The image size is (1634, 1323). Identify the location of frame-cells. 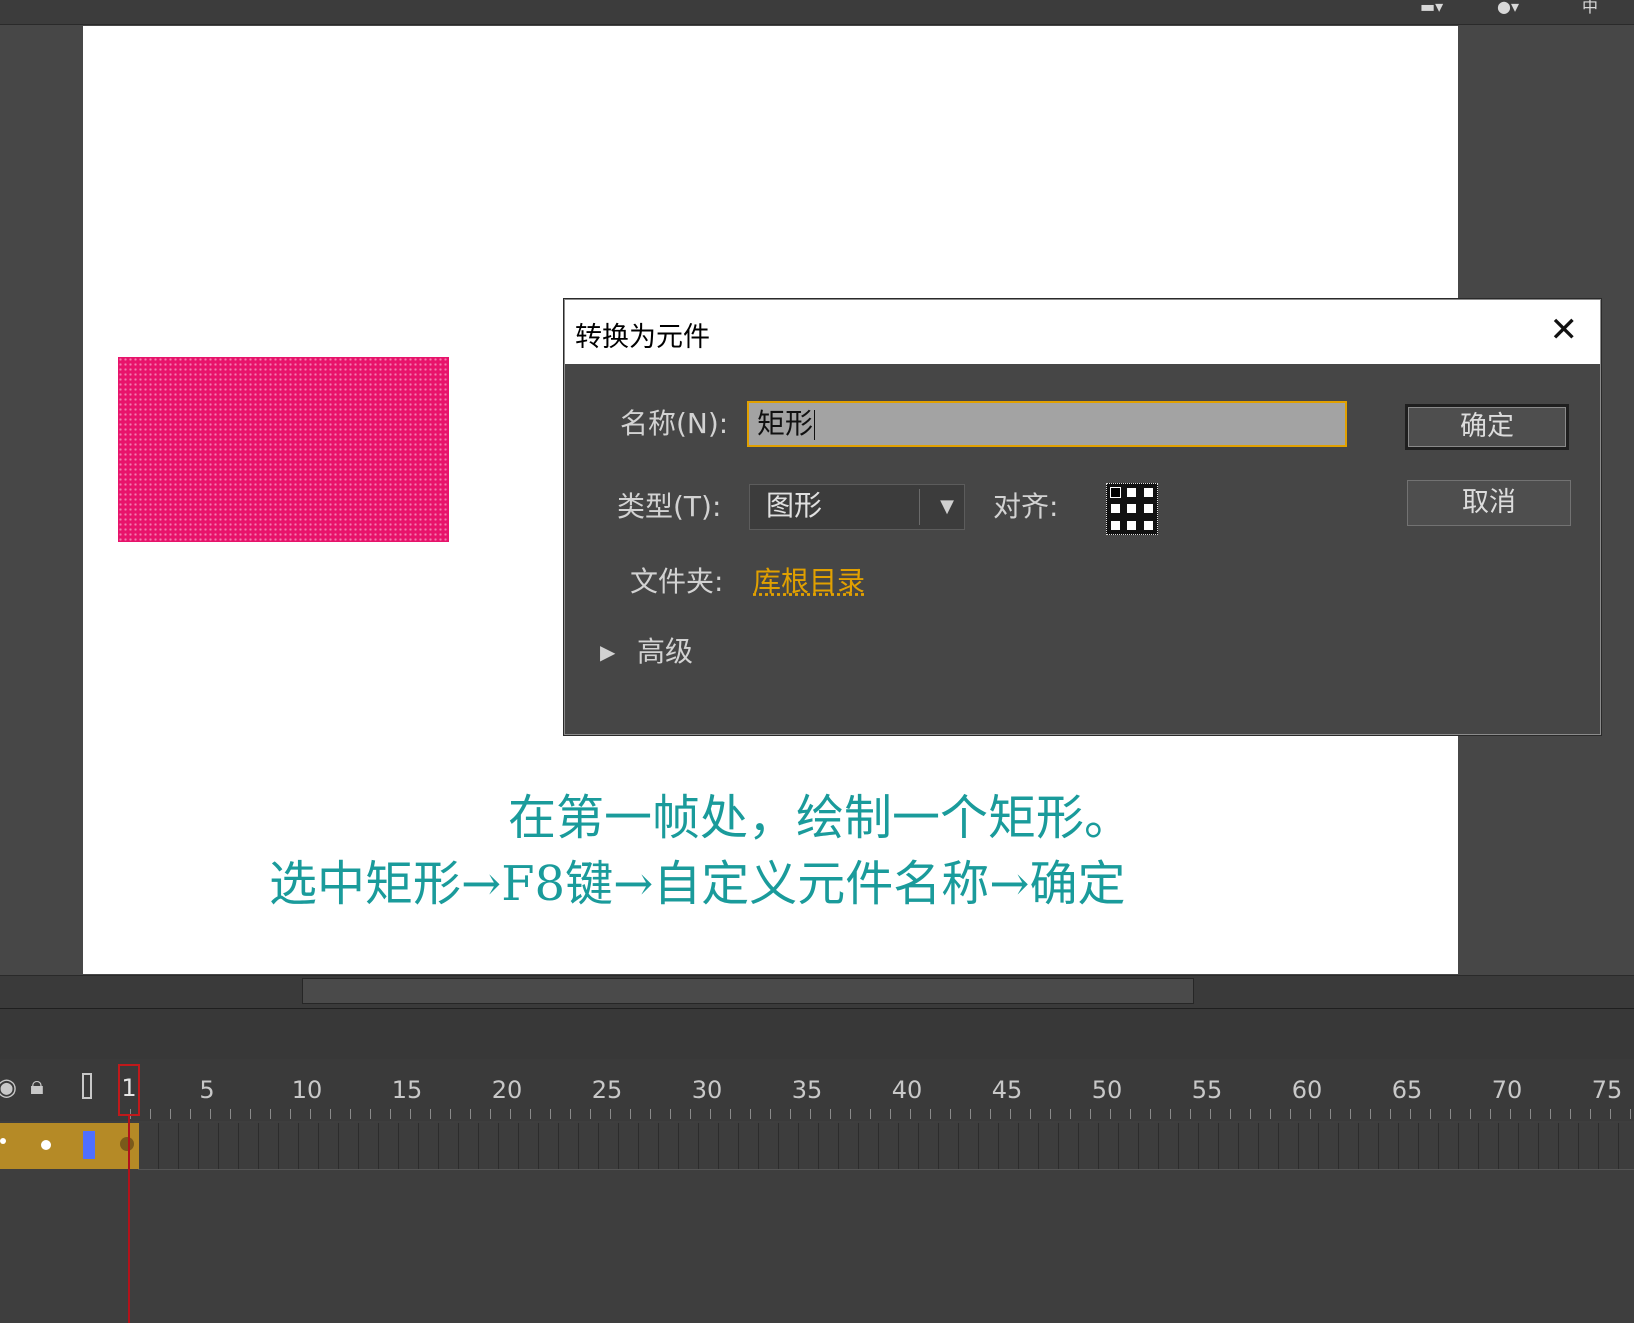
(886, 1146).